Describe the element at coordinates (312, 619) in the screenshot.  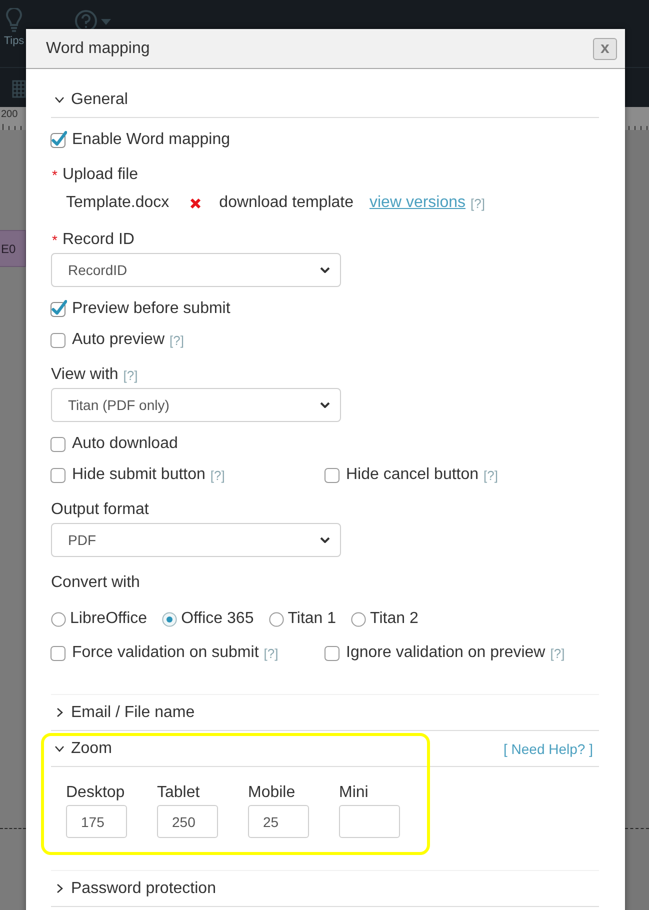
I see `radio-label: Titan 1` at that location.